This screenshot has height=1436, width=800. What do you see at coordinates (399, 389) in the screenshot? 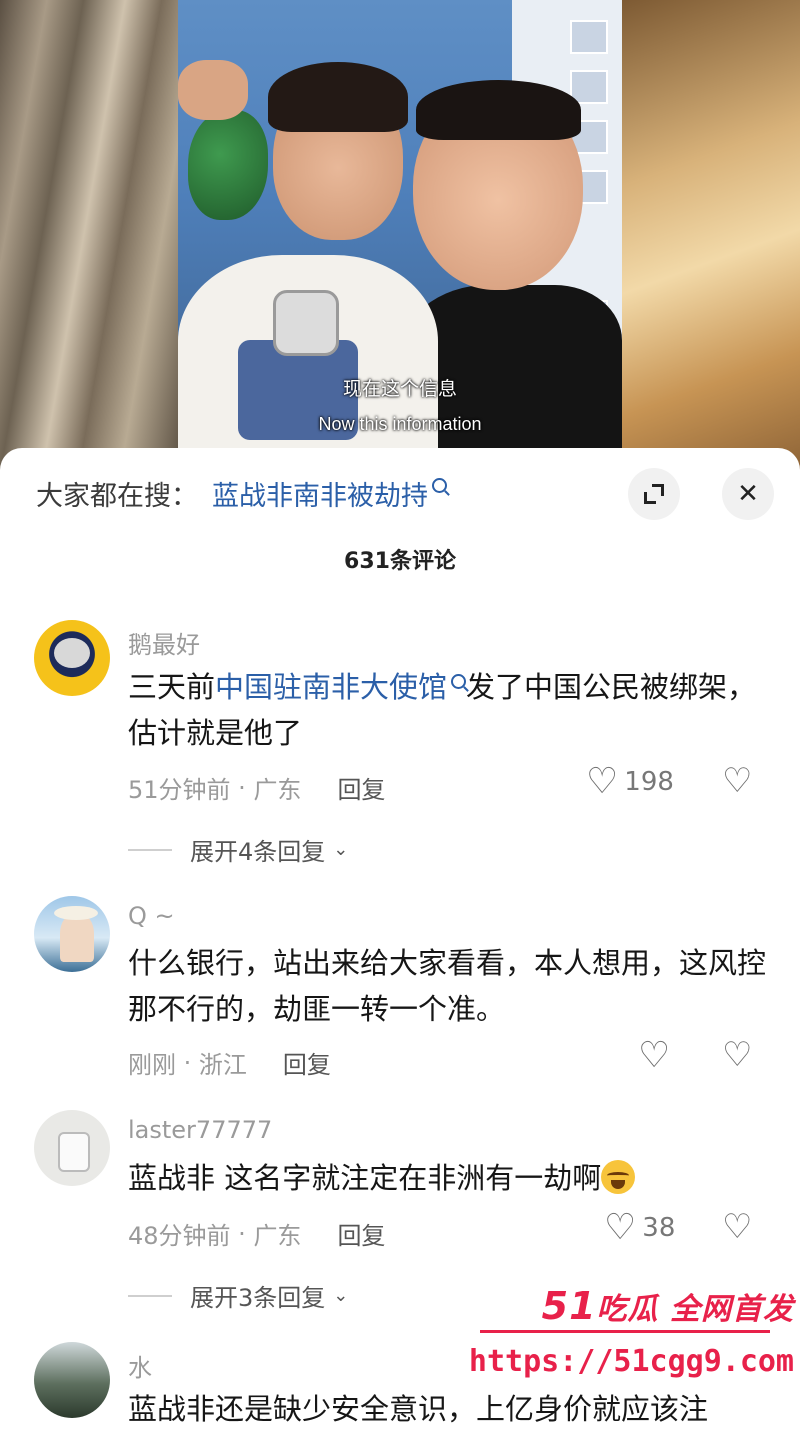
I see `subtitle-chinese: 现在这个信息` at bounding box center [399, 389].